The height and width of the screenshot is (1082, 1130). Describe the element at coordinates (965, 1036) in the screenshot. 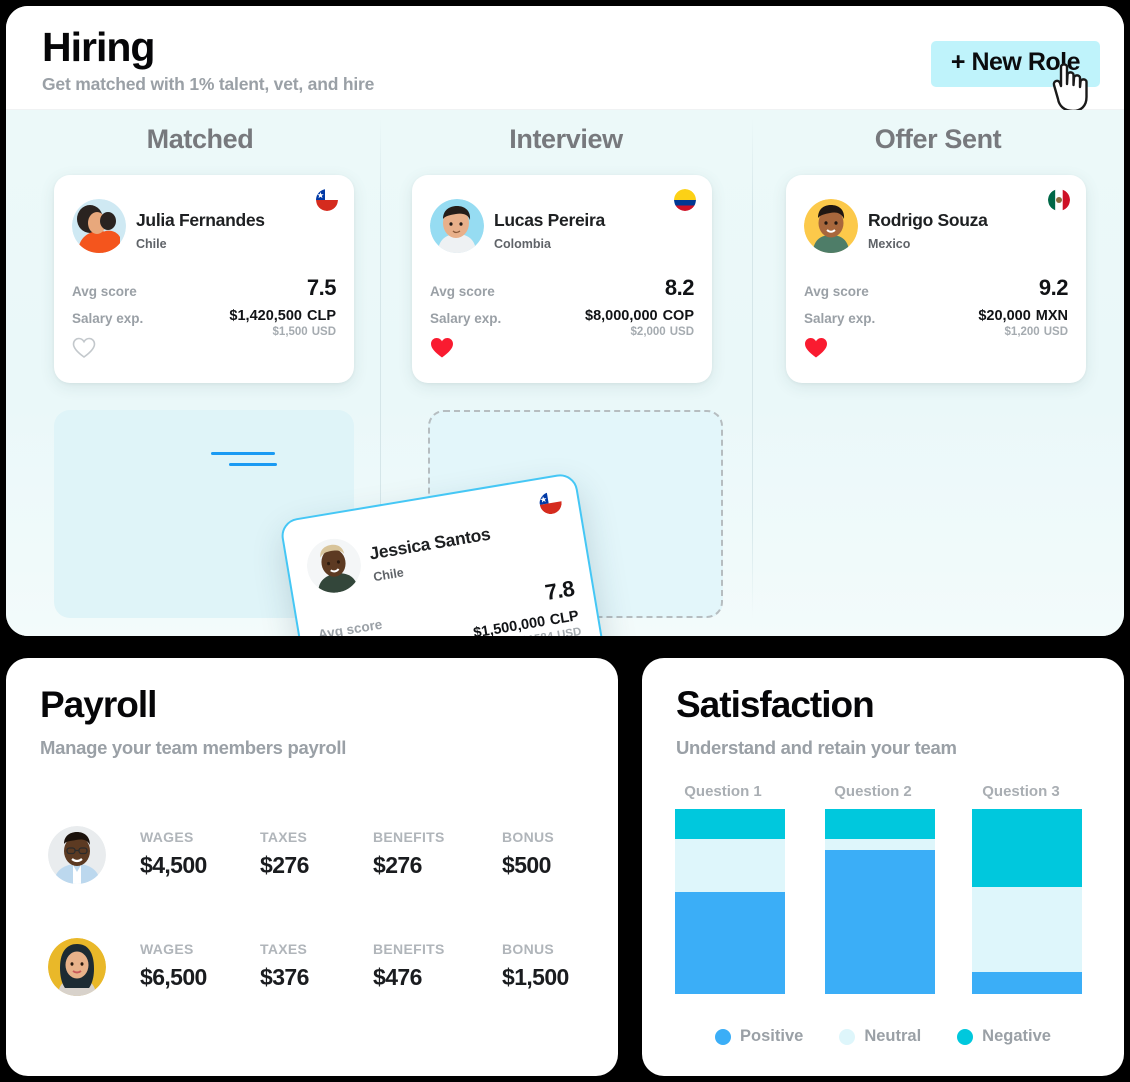

I see `legend-color-swatch-negative` at that location.